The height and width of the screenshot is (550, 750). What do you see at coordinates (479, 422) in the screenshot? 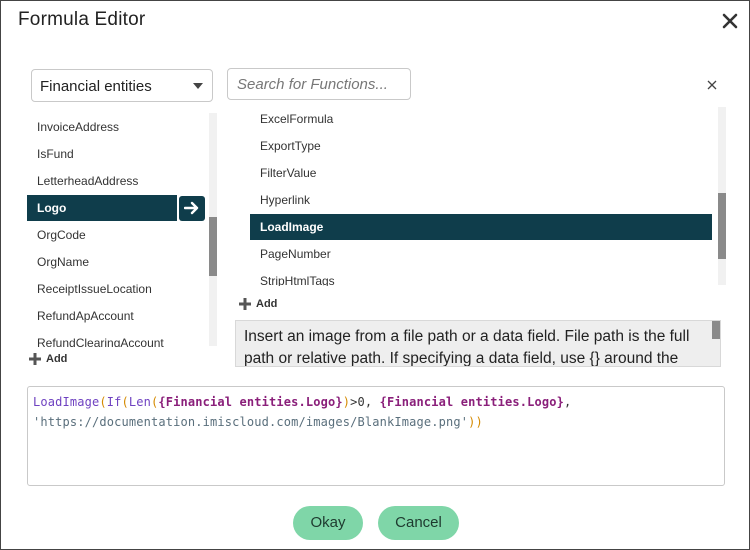
I see `formula-token: )` at bounding box center [479, 422].